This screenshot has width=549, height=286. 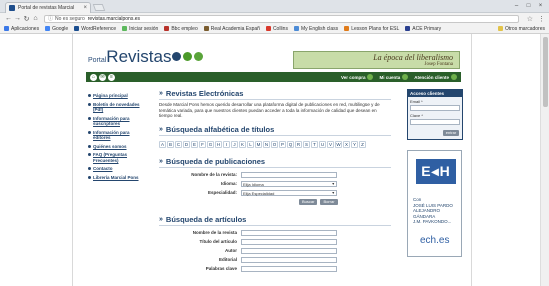 What do you see at coordinates (362, 144) in the screenshot?
I see `alphabet-letter-link: Z` at bounding box center [362, 144].